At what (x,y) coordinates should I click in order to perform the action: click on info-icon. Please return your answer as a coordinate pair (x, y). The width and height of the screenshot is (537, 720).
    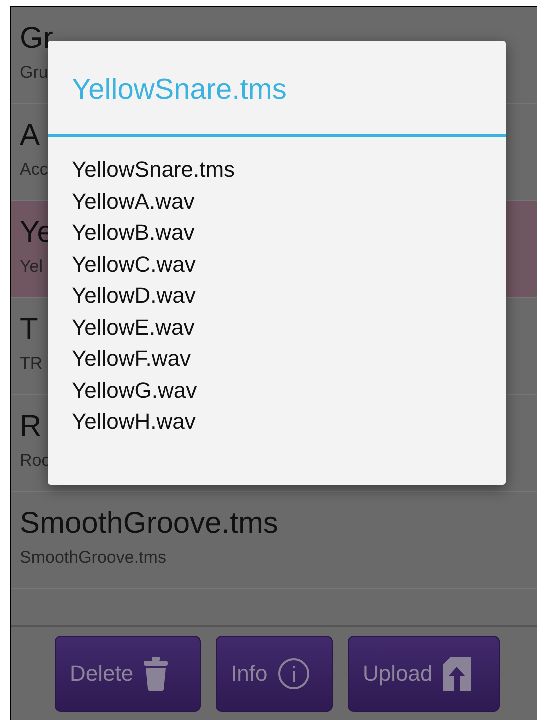
    Looking at the image, I should click on (294, 674).